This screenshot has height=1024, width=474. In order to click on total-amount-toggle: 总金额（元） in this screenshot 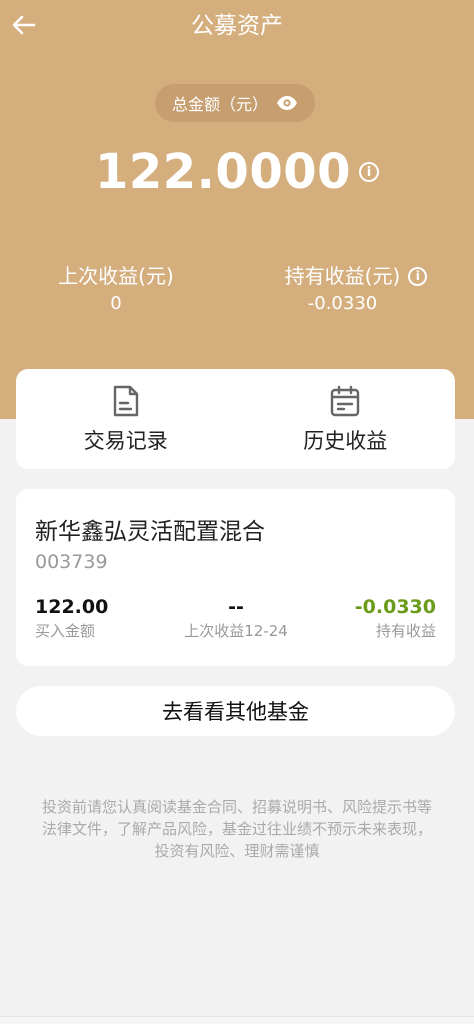, I will do `click(235, 103)`.